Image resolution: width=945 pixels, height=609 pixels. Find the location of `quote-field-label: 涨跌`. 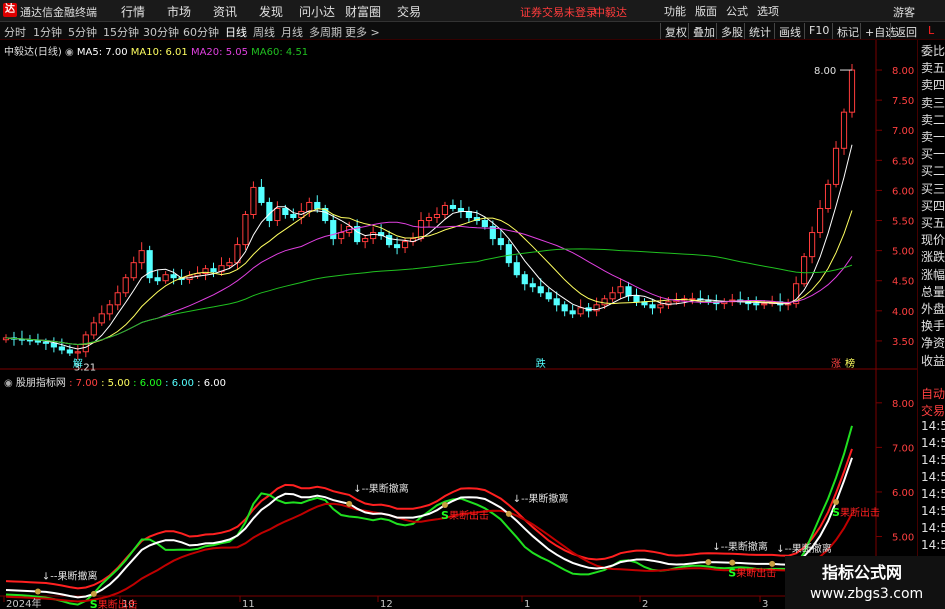

quote-field-label: 涨跌 is located at coordinates (933, 257).